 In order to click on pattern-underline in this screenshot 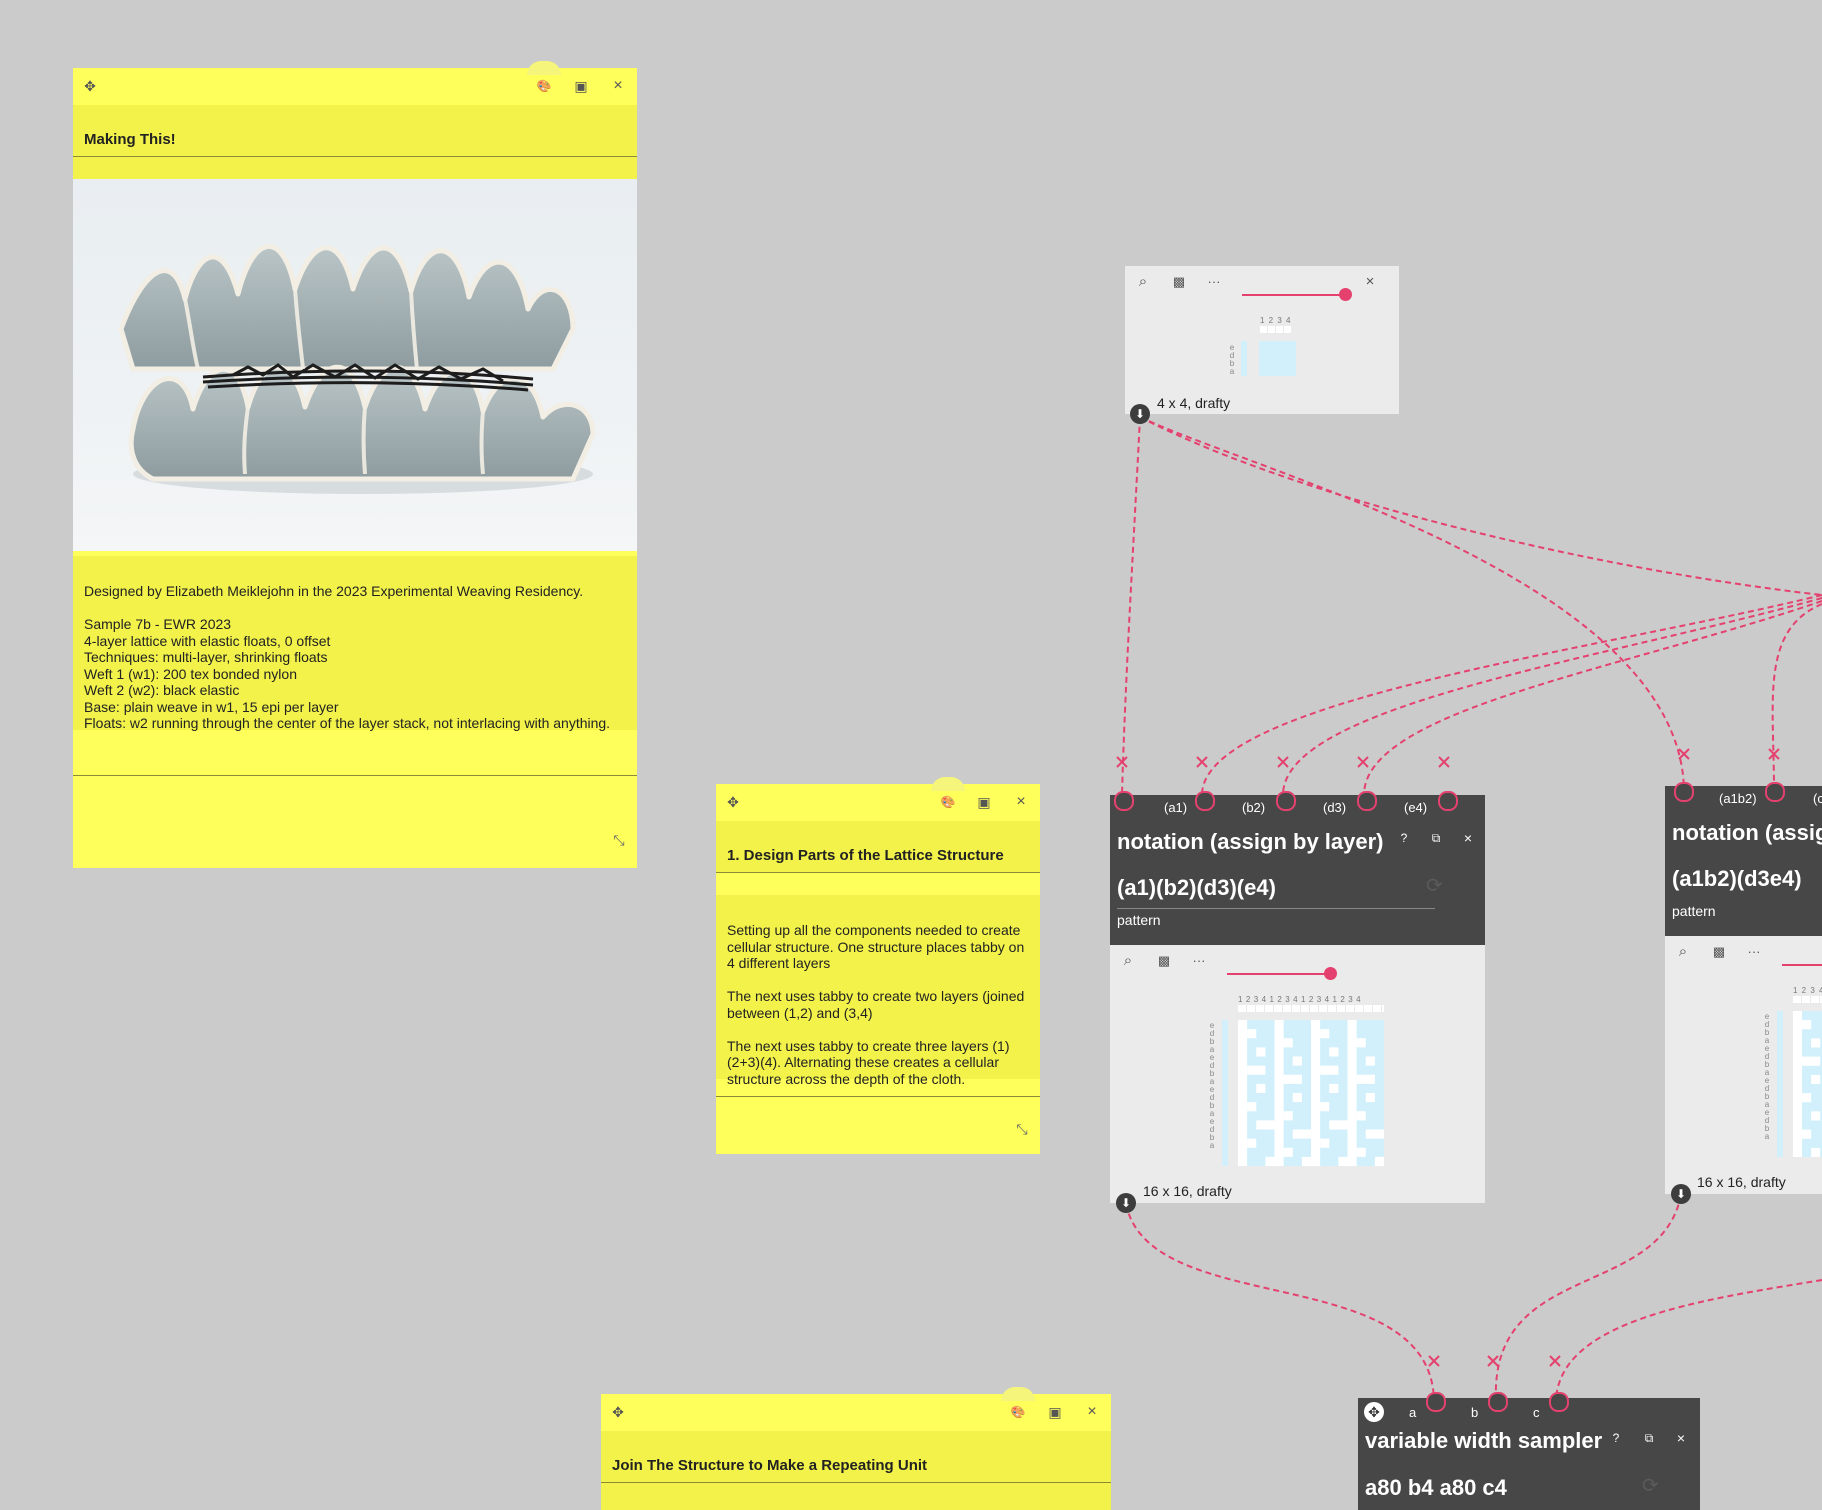, I will do `click(1276, 908)`.